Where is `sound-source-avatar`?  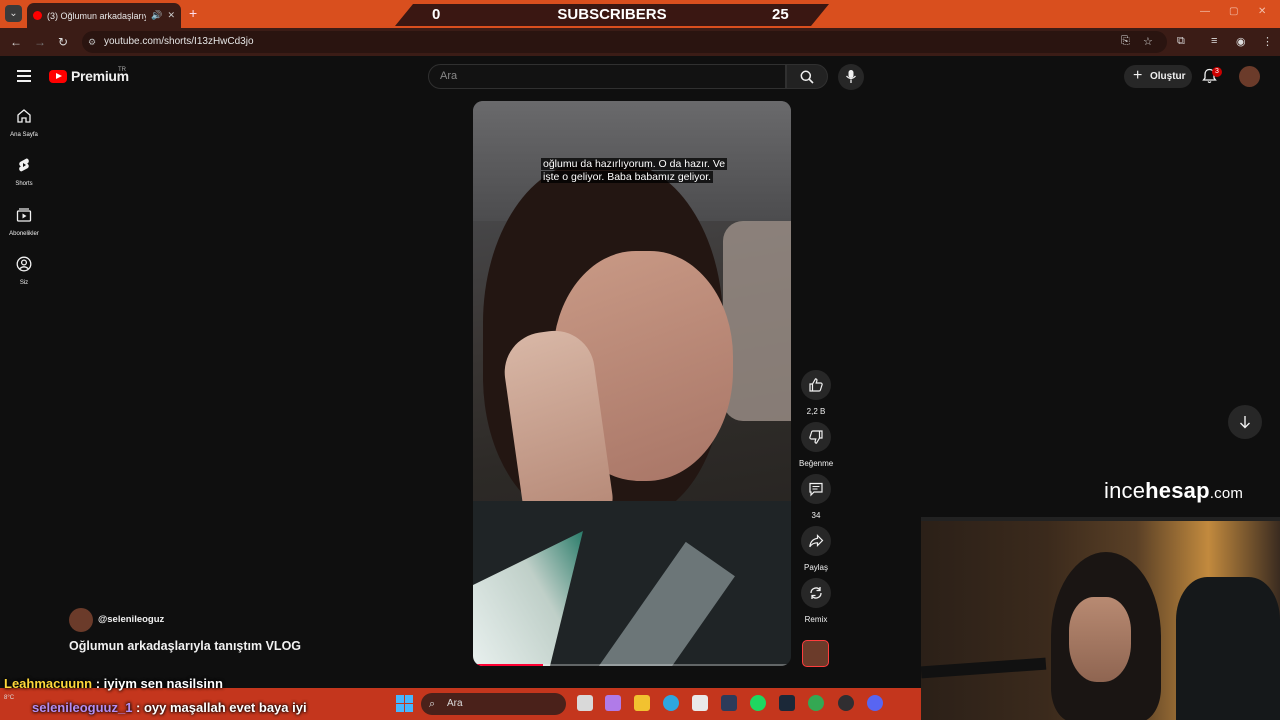
sound-source-avatar is located at coordinates (815, 653).